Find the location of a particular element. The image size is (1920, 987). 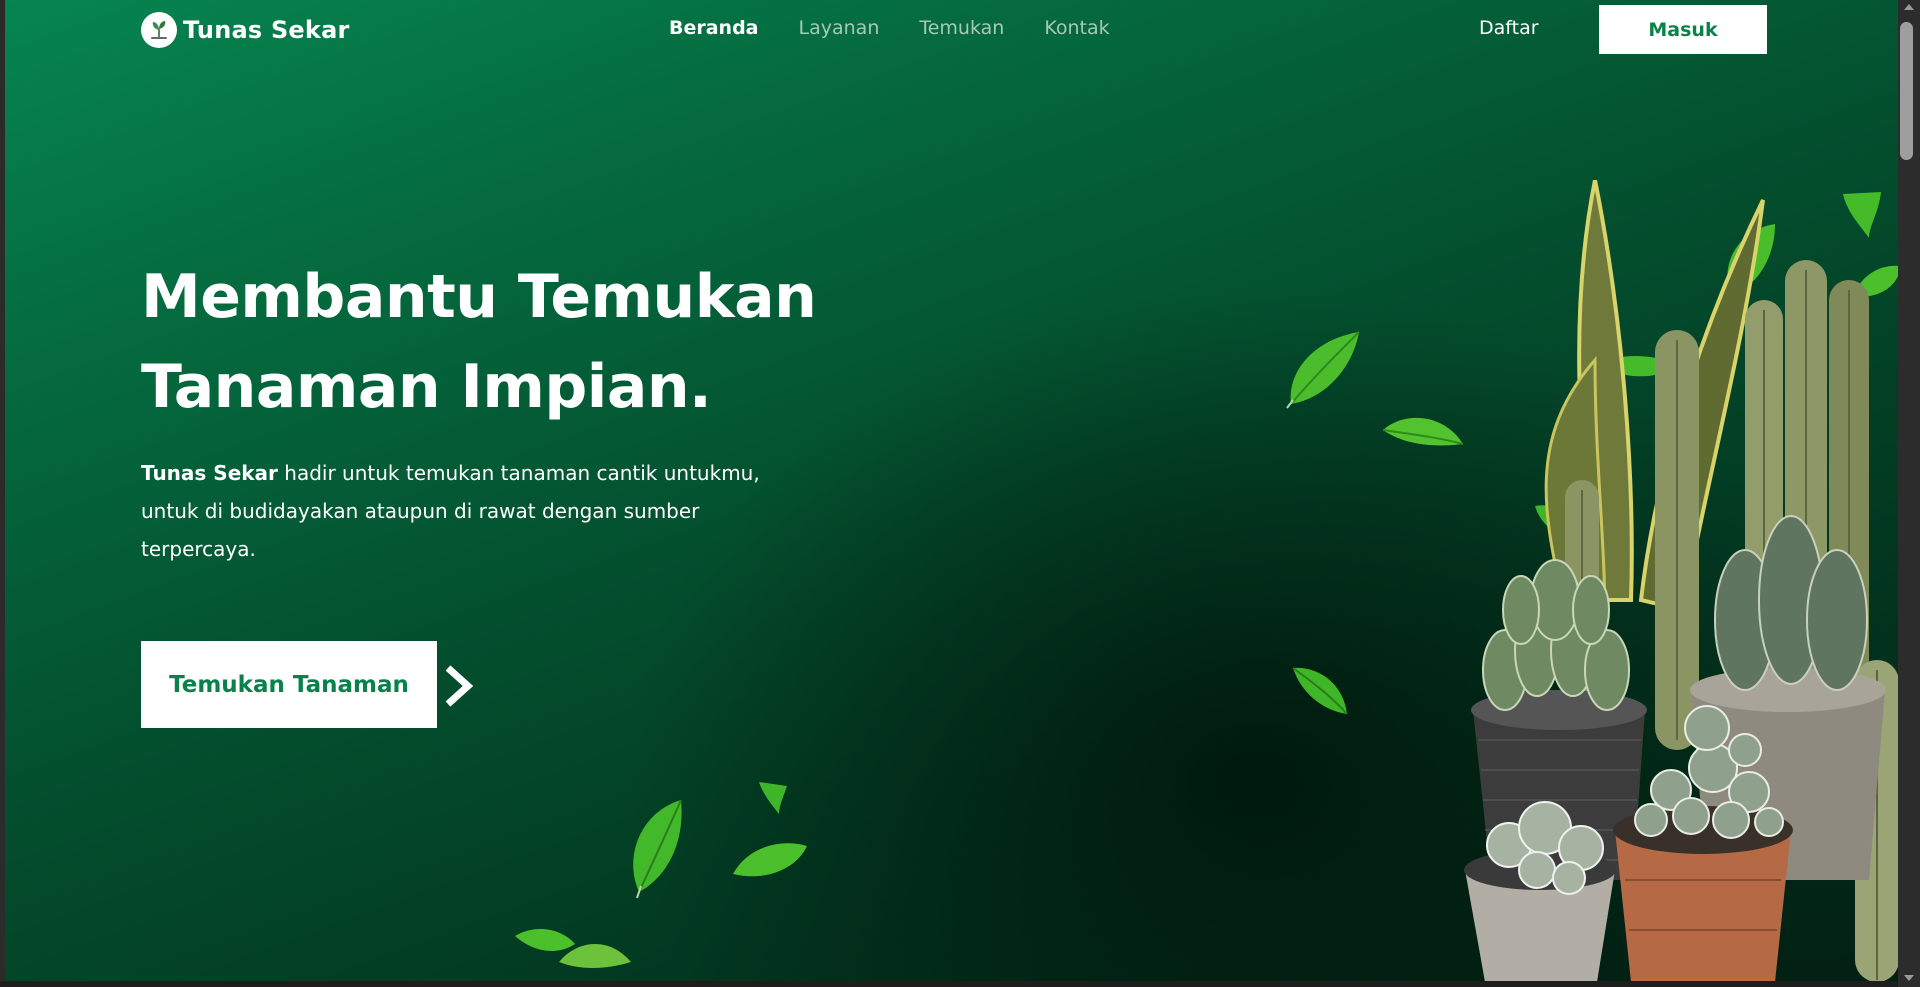

chevron-right-icon is located at coordinates (458, 688).